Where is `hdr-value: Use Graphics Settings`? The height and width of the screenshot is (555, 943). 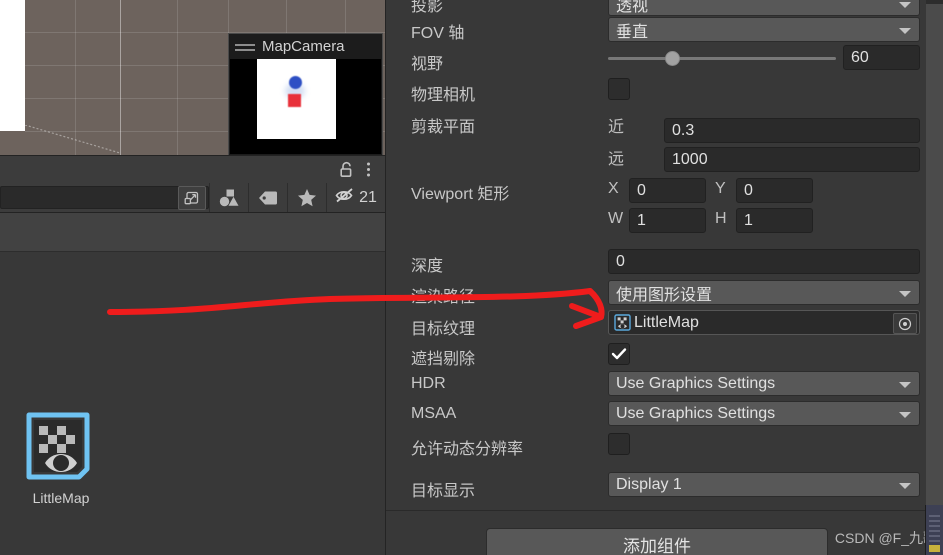
hdr-value: Use Graphics Settings is located at coordinates (696, 383).